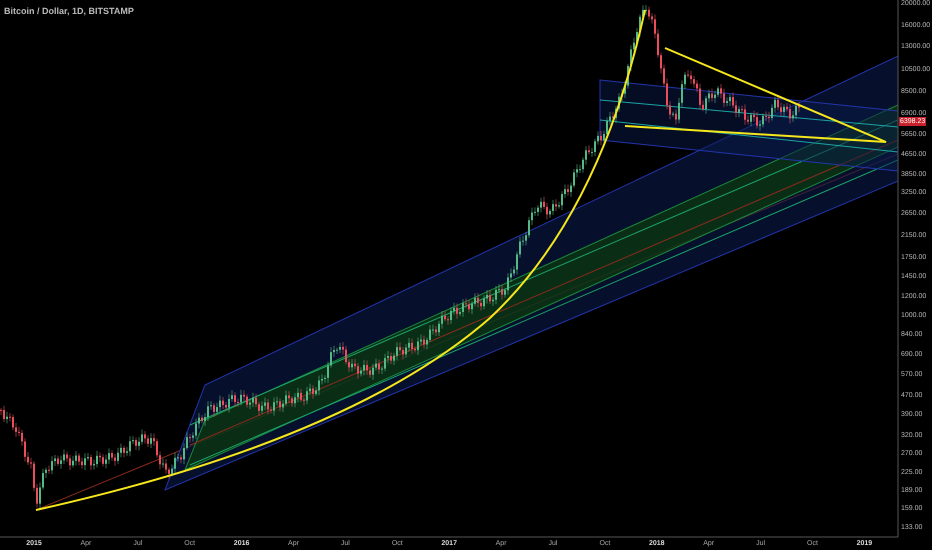 Image resolution: width=932 pixels, height=550 pixels. What do you see at coordinates (69, 11) in the screenshot?
I see `chart-title: Bitcoin / Dollar, 1D, BITSTAMP` at bounding box center [69, 11].